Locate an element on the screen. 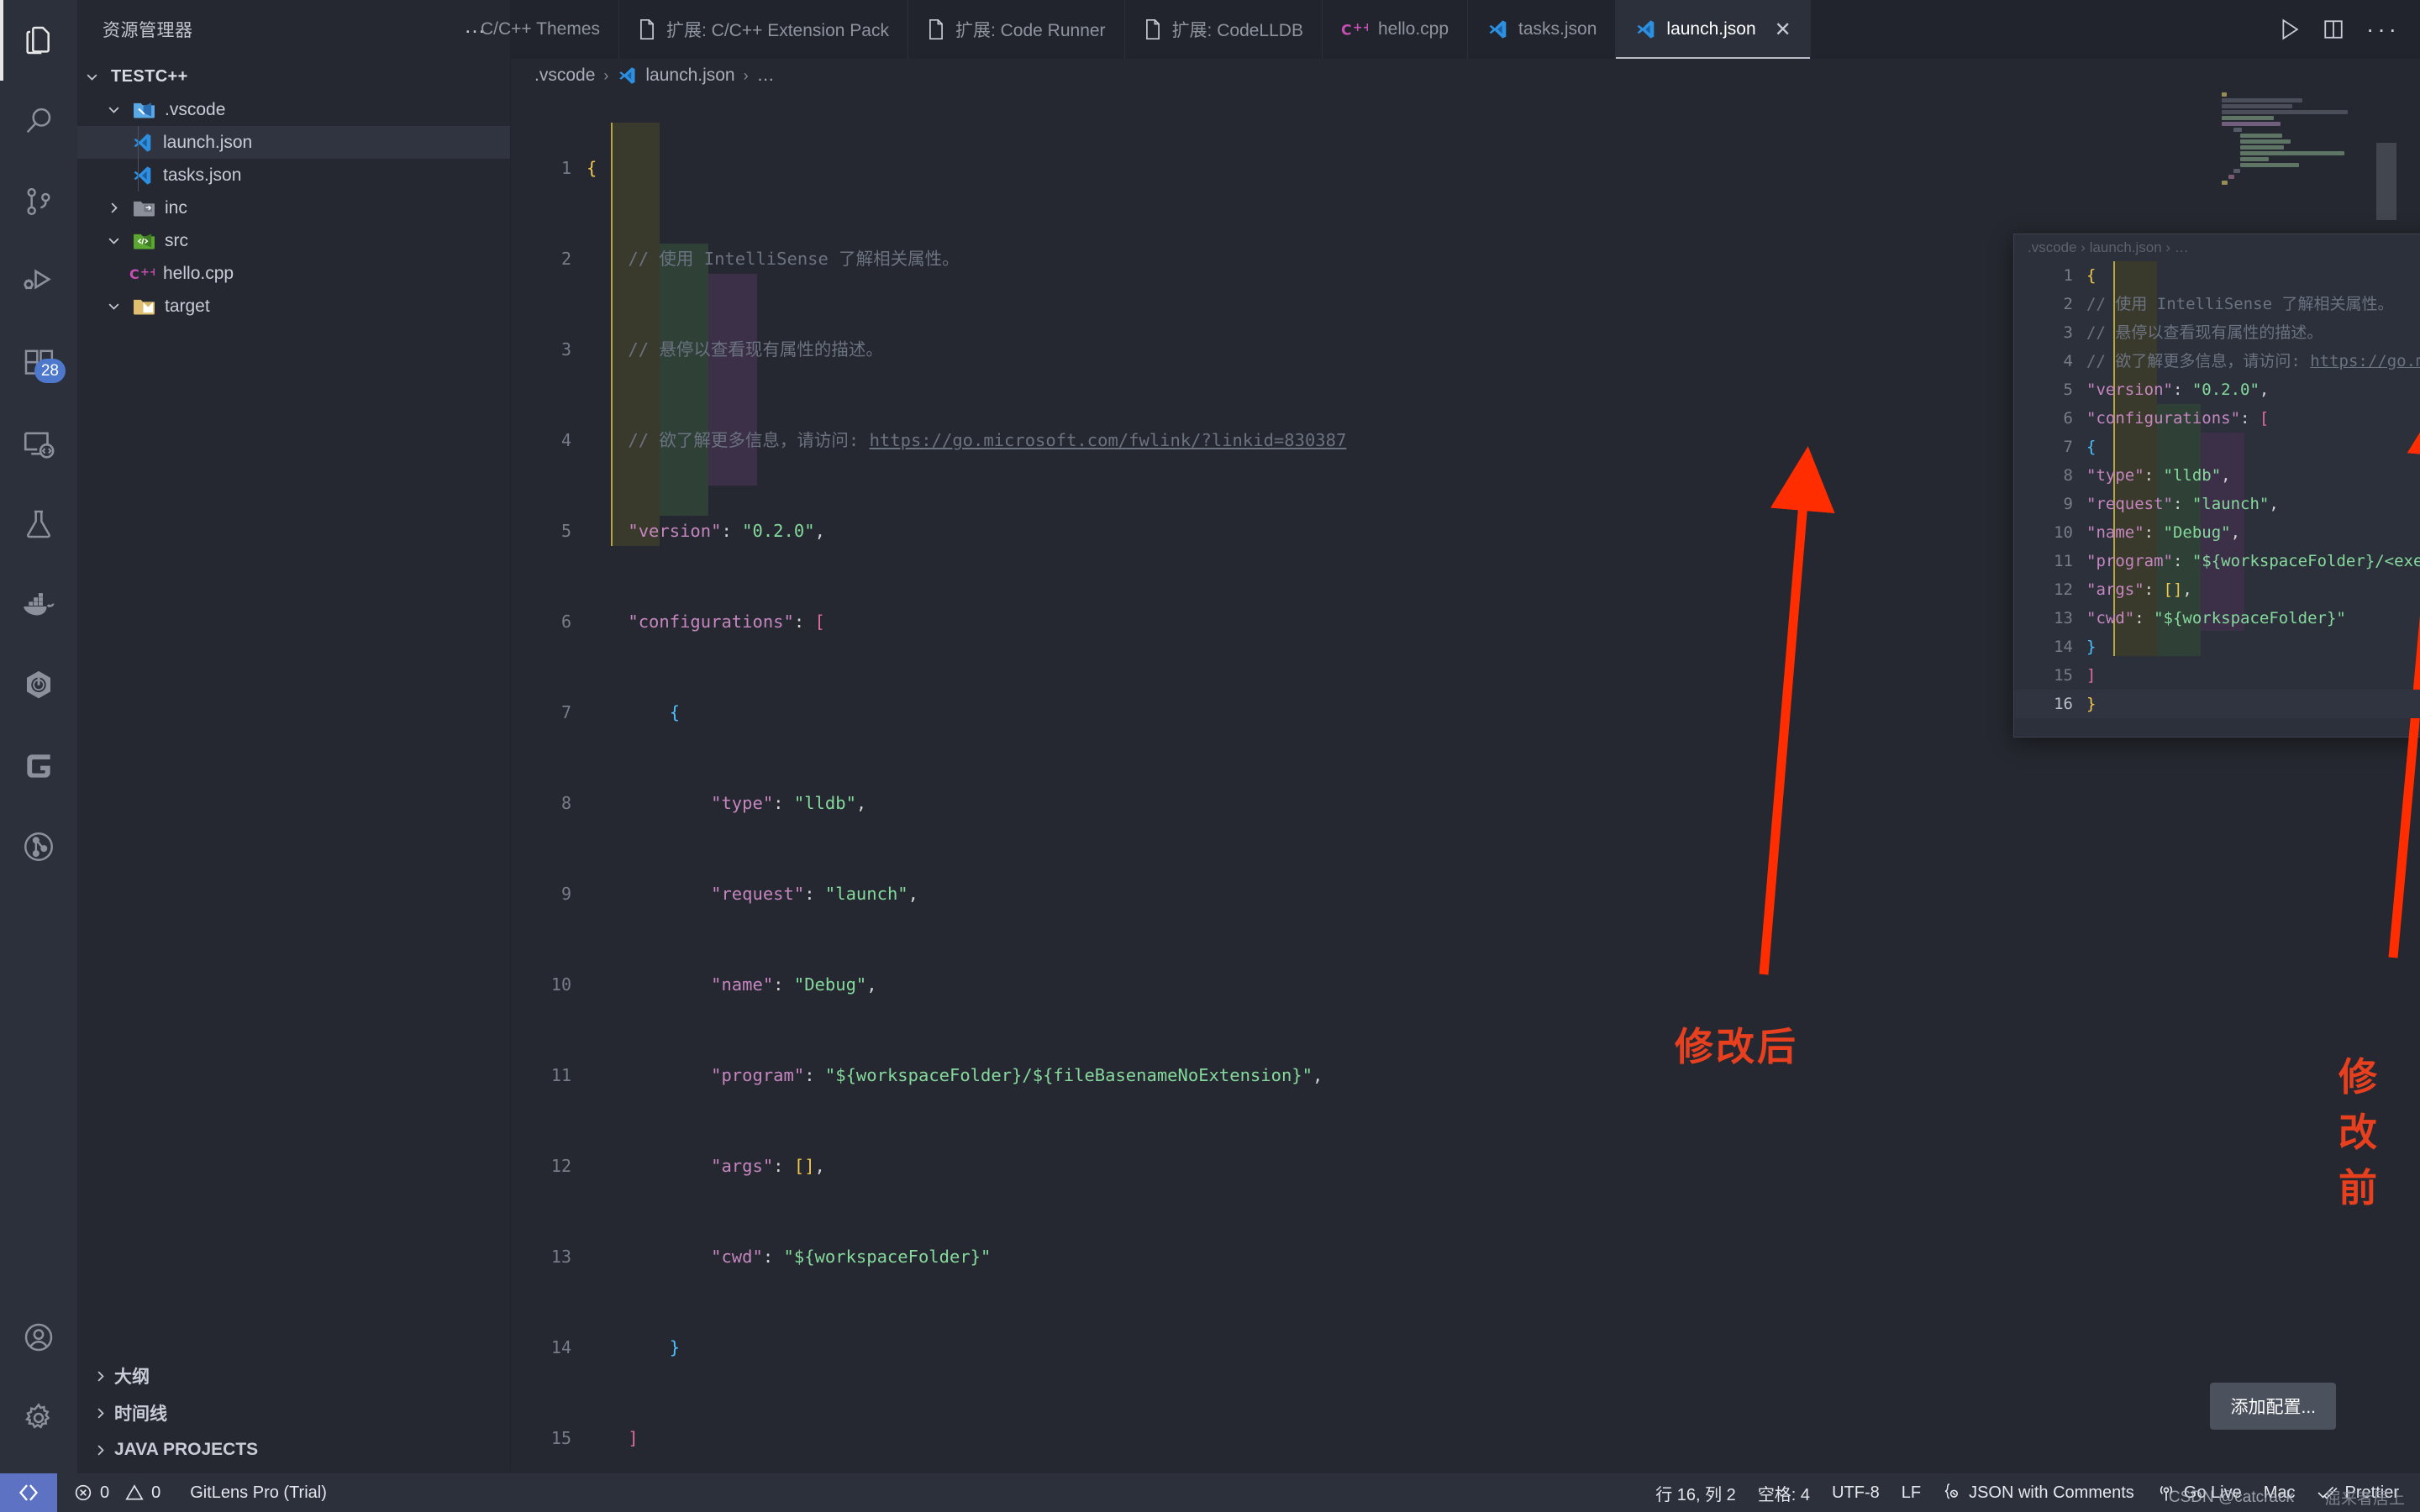 Image resolution: width=2420 pixels, height=1512 pixels. docker-icon is located at coordinates (38, 605).